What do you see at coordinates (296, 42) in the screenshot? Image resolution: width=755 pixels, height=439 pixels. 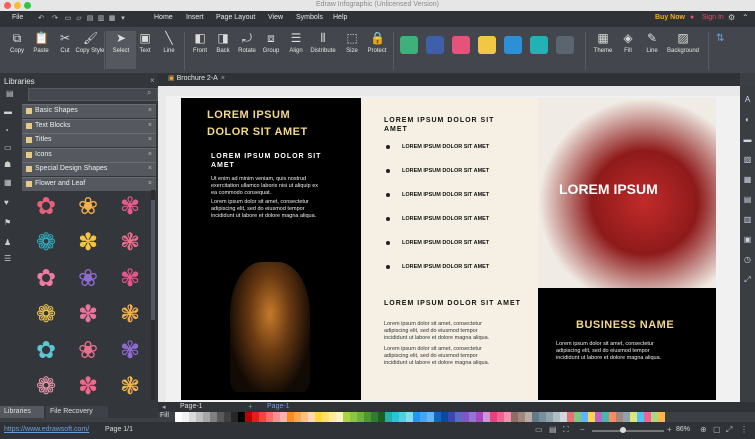 I see `align-button: ☰ Align` at bounding box center [296, 42].